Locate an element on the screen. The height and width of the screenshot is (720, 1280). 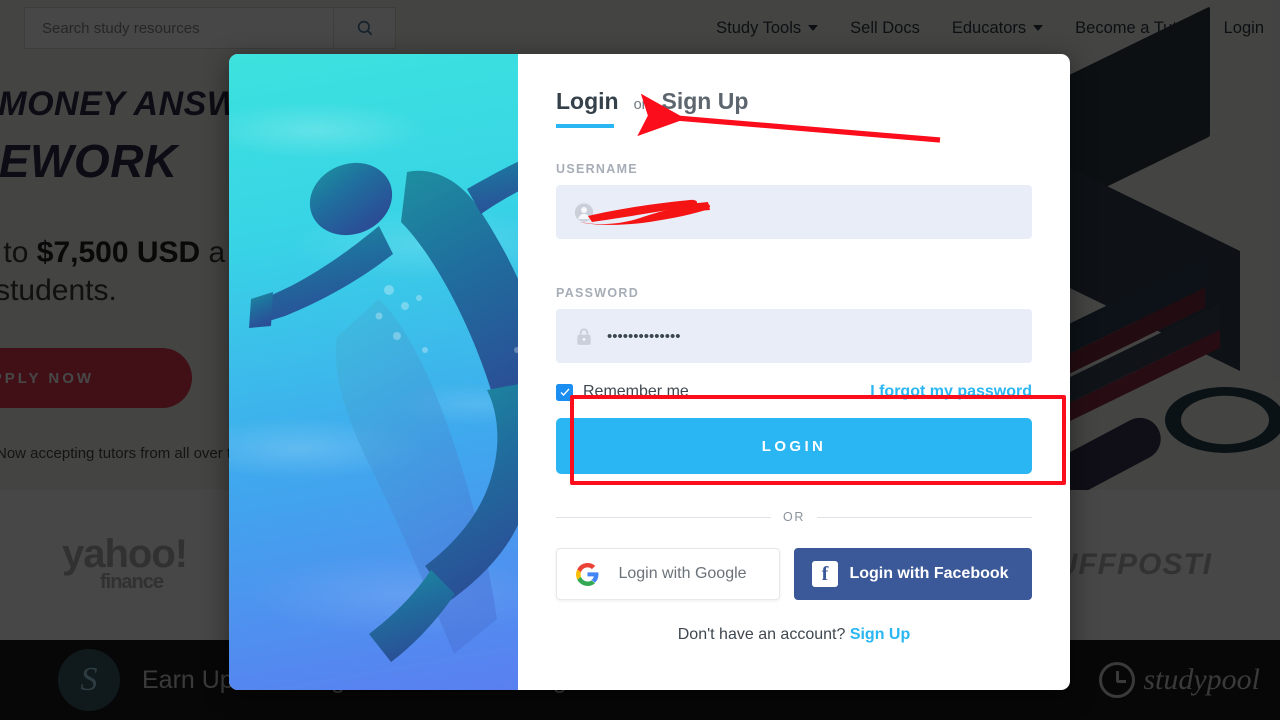
username-label: USERNAME is located at coordinates (597, 169).